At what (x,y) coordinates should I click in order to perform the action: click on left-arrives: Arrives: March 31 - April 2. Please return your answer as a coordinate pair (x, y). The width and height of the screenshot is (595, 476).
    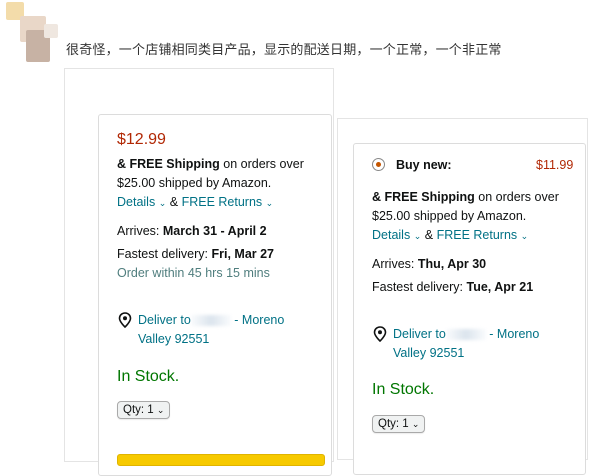
    Looking at the image, I should click on (192, 231).